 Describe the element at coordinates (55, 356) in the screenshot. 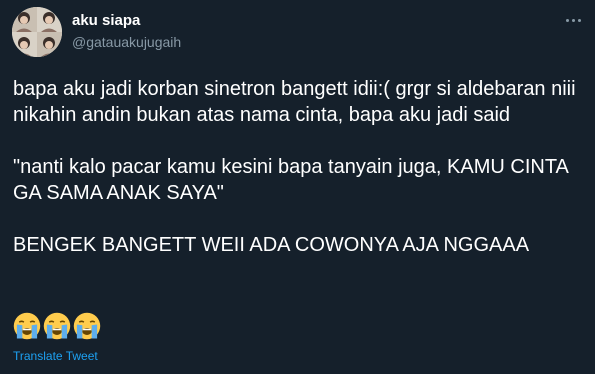

I see `translate-tweet-link: Translate Tweet` at that location.